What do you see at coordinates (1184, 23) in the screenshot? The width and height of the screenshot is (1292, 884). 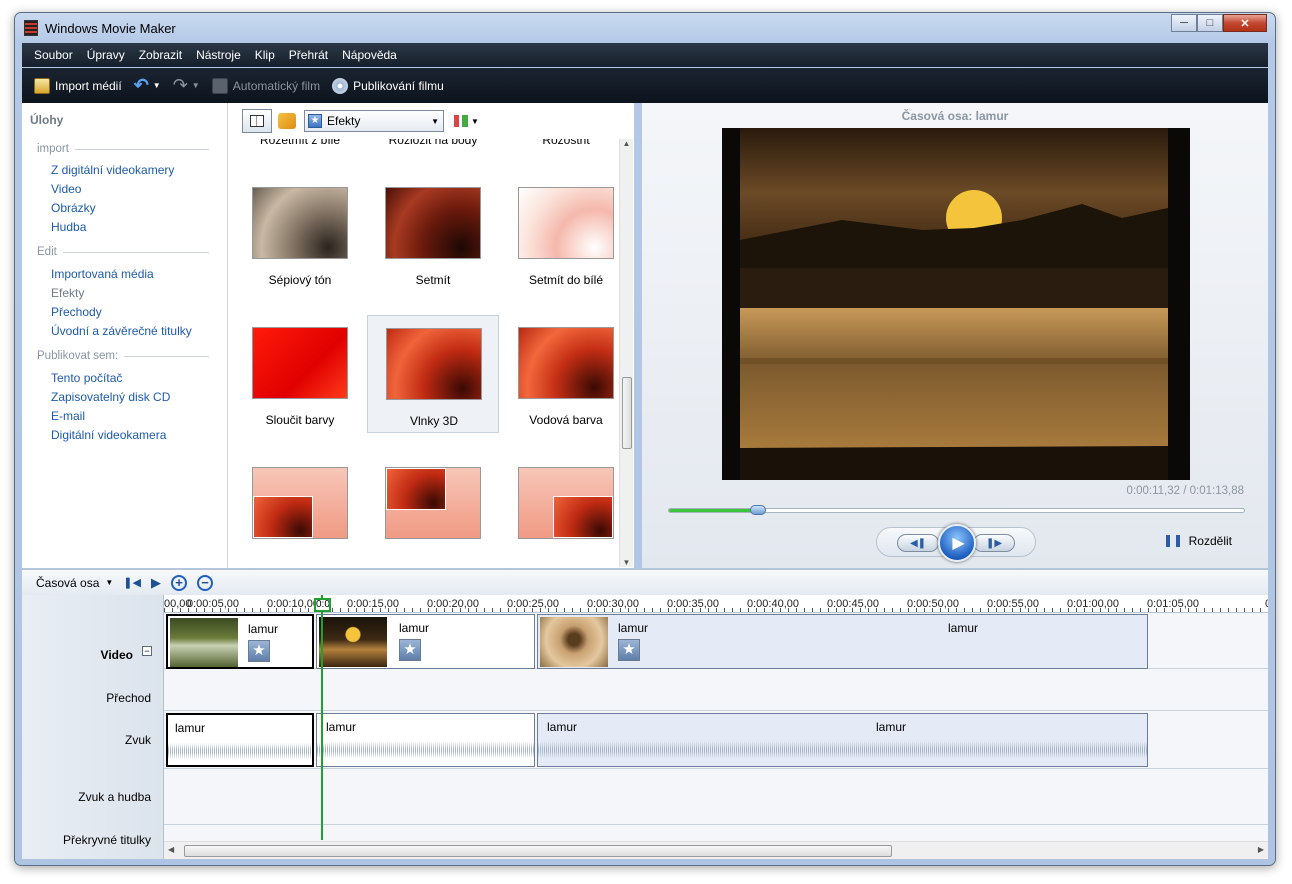 I see `minimize-button: ─` at bounding box center [1184, 23].